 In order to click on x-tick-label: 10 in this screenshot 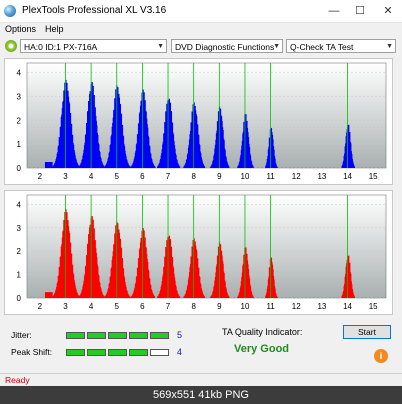, I will do `click(245, 176)`.